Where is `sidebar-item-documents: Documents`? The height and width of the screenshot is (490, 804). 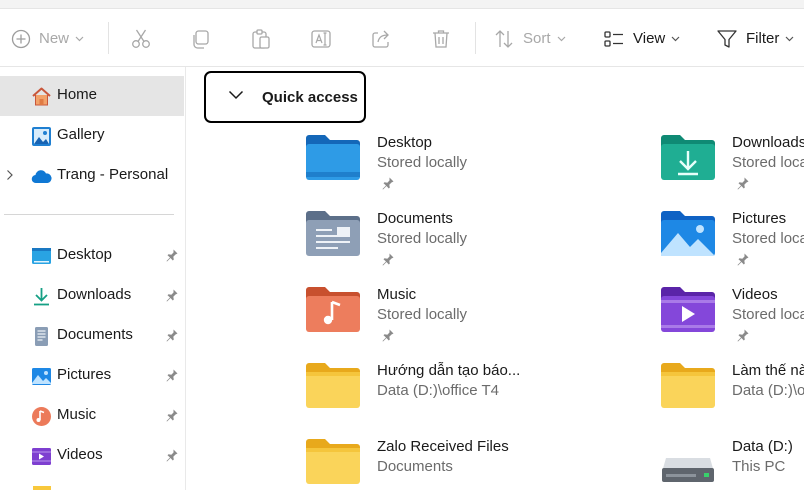
sidebar-item-documents: Documents is located at coordinates (92, 336).